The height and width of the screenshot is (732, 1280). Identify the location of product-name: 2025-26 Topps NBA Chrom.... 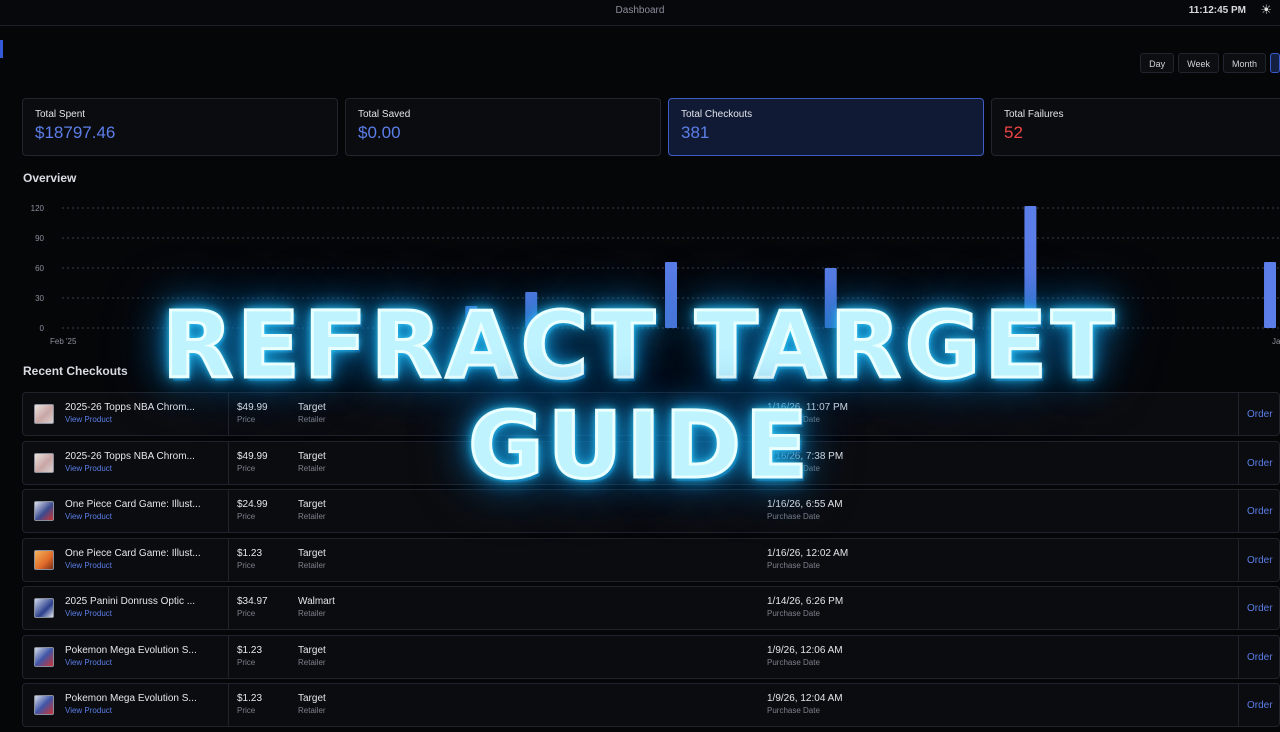
(130, 456).